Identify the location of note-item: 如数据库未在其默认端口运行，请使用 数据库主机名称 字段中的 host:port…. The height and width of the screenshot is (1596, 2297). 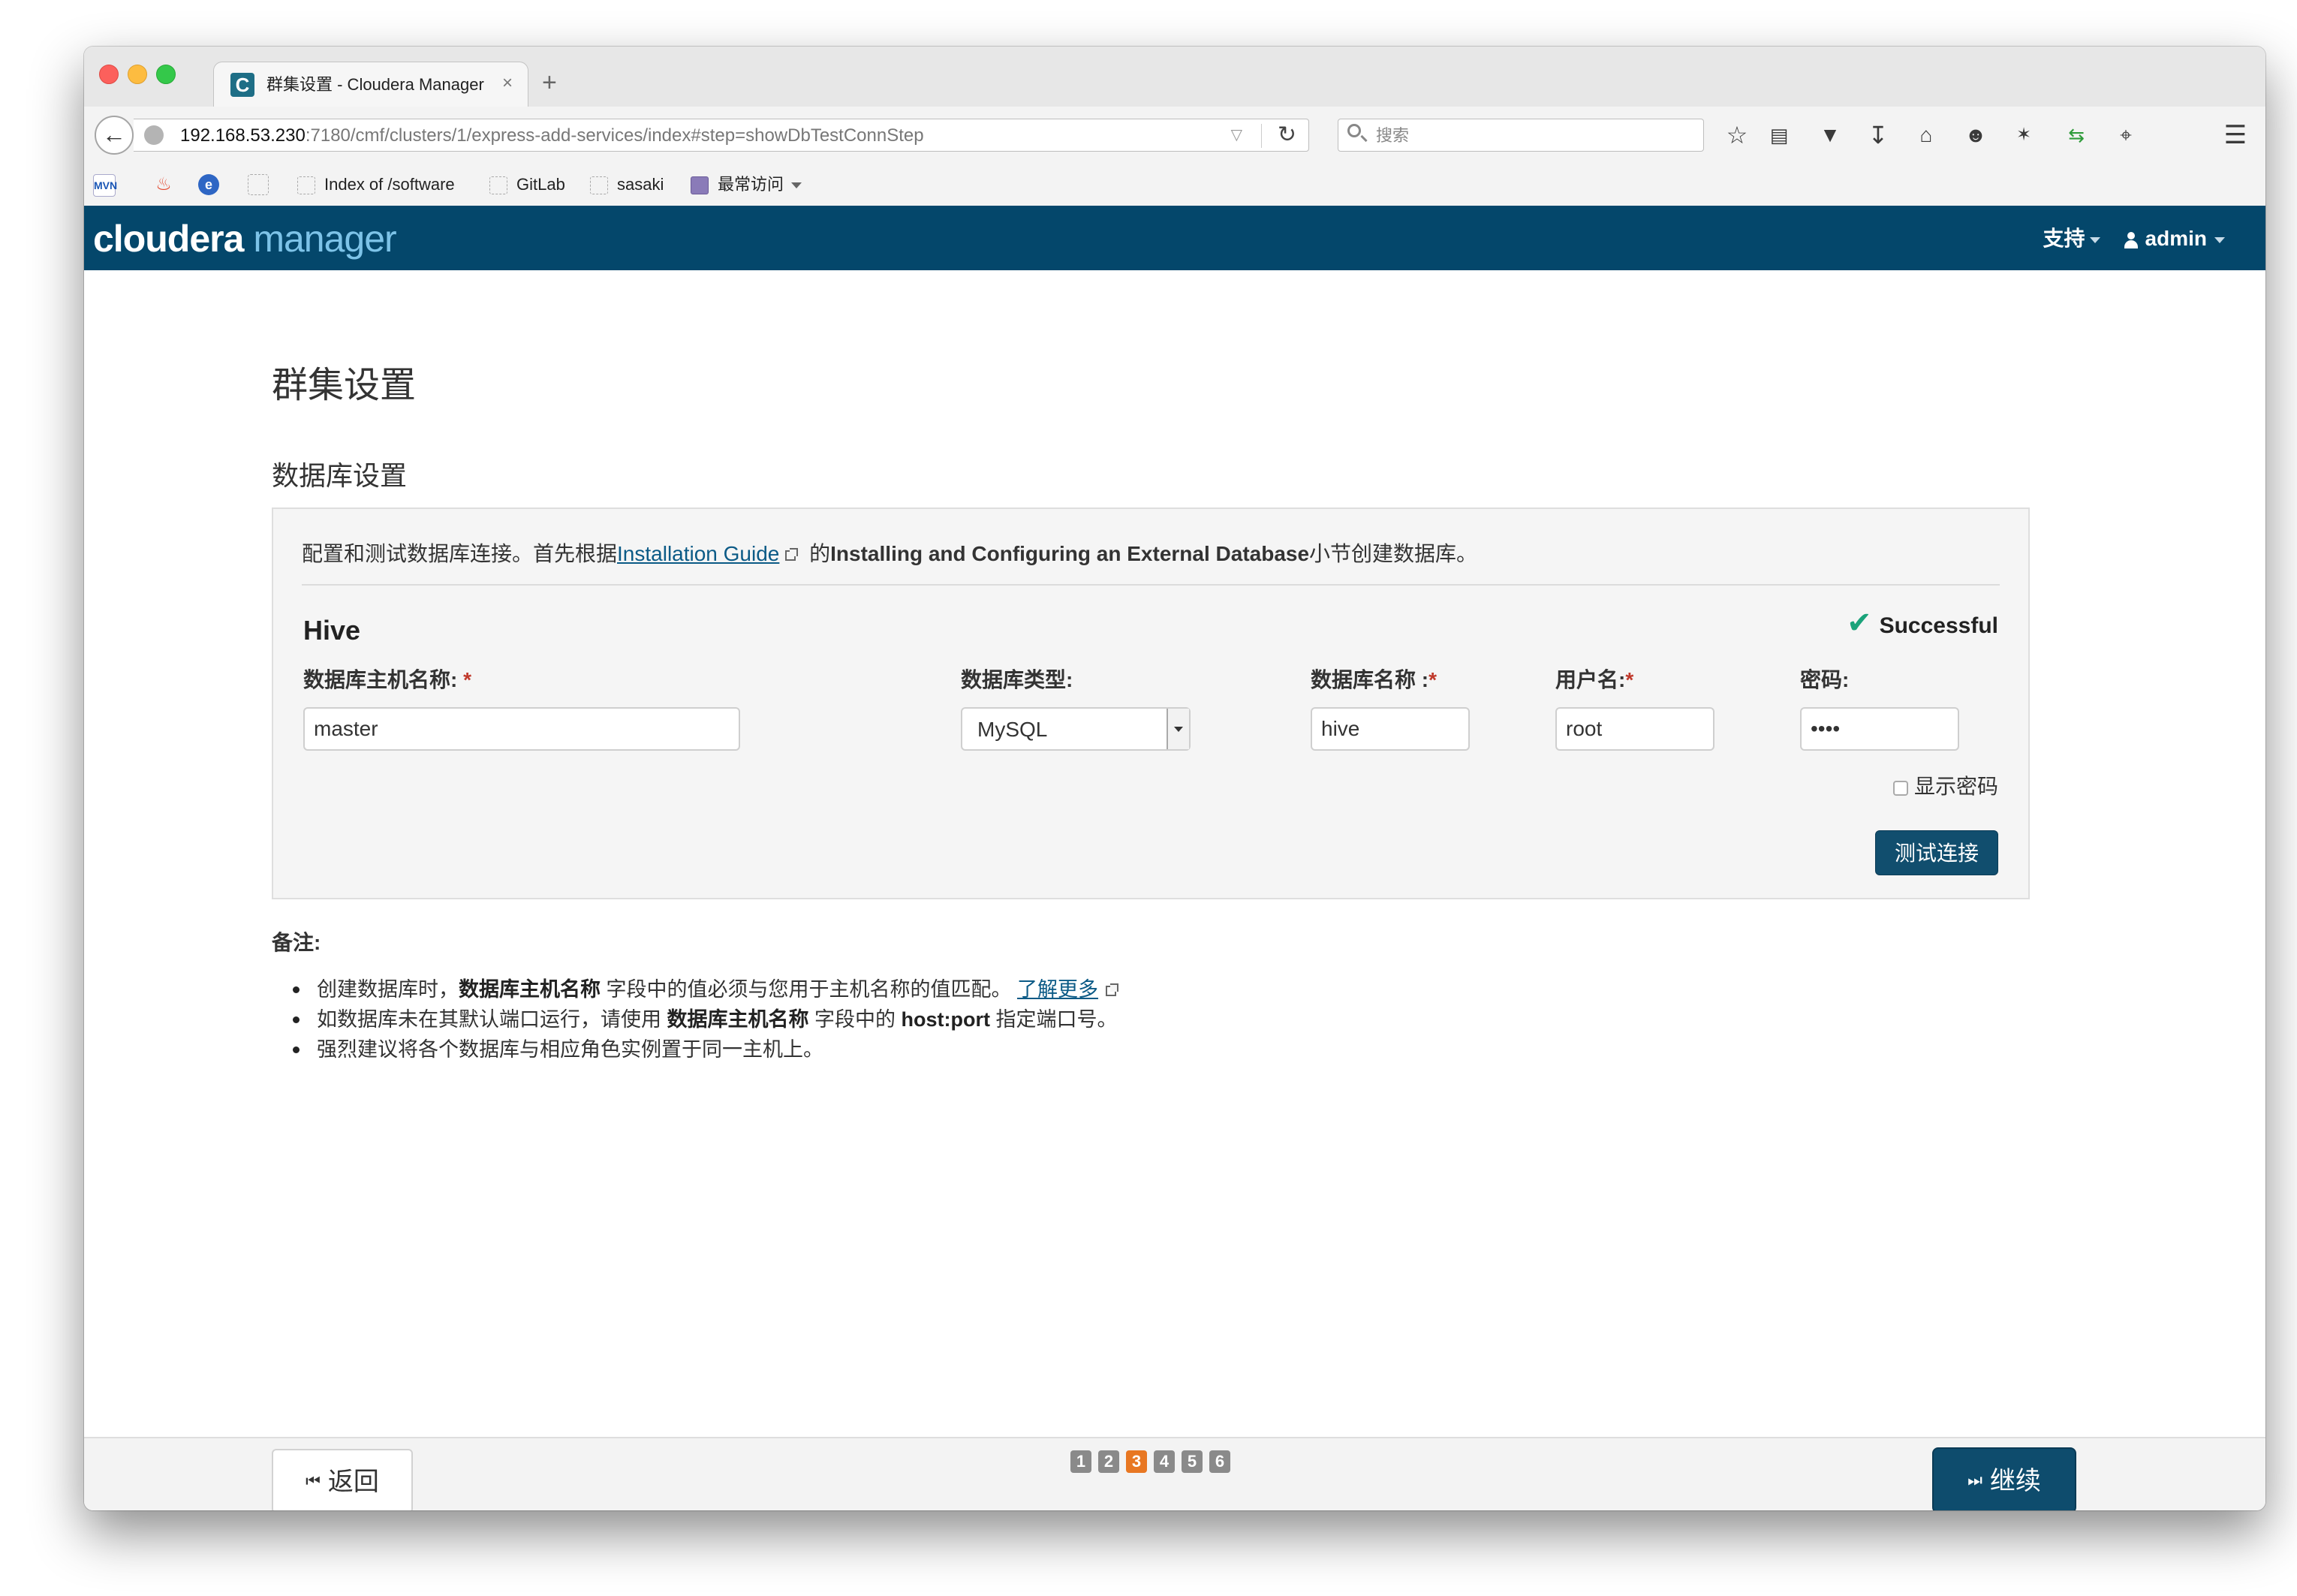
(706, 1019).